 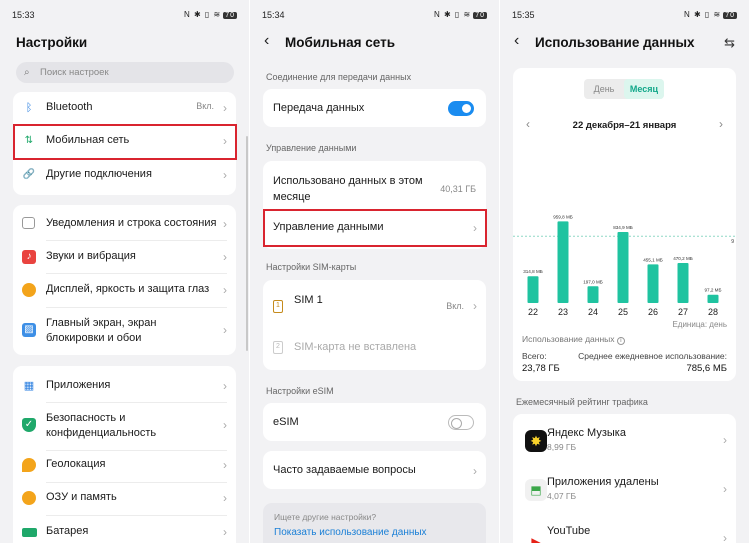 What do you see at coordinates (374, 17) in the screenshot?
I see `status-bar: 15:34 N ✱ ▯ ≋ 70` at bounding box center [374, 17].